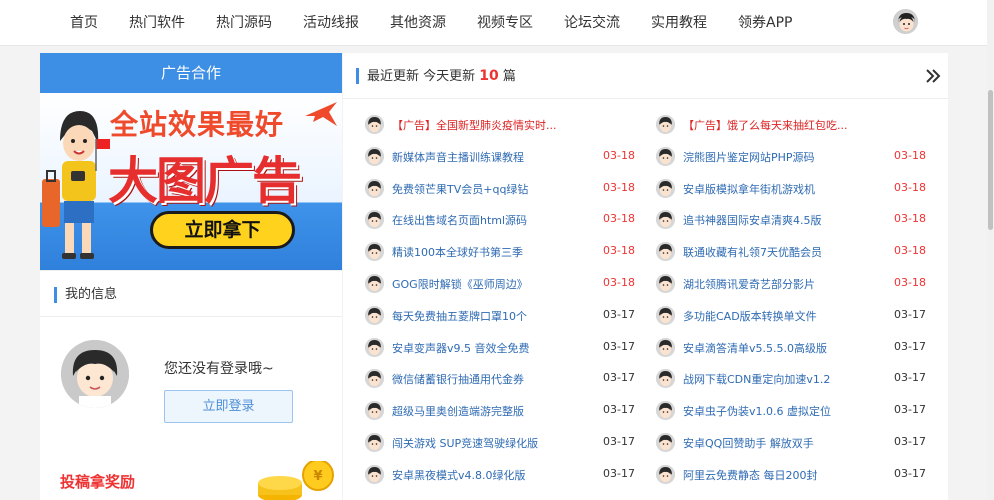 The image size is (994, 500). Describe the element at coordinates (933, 76) in the screenshot. I see `double-chevron-right-icon` at that location.